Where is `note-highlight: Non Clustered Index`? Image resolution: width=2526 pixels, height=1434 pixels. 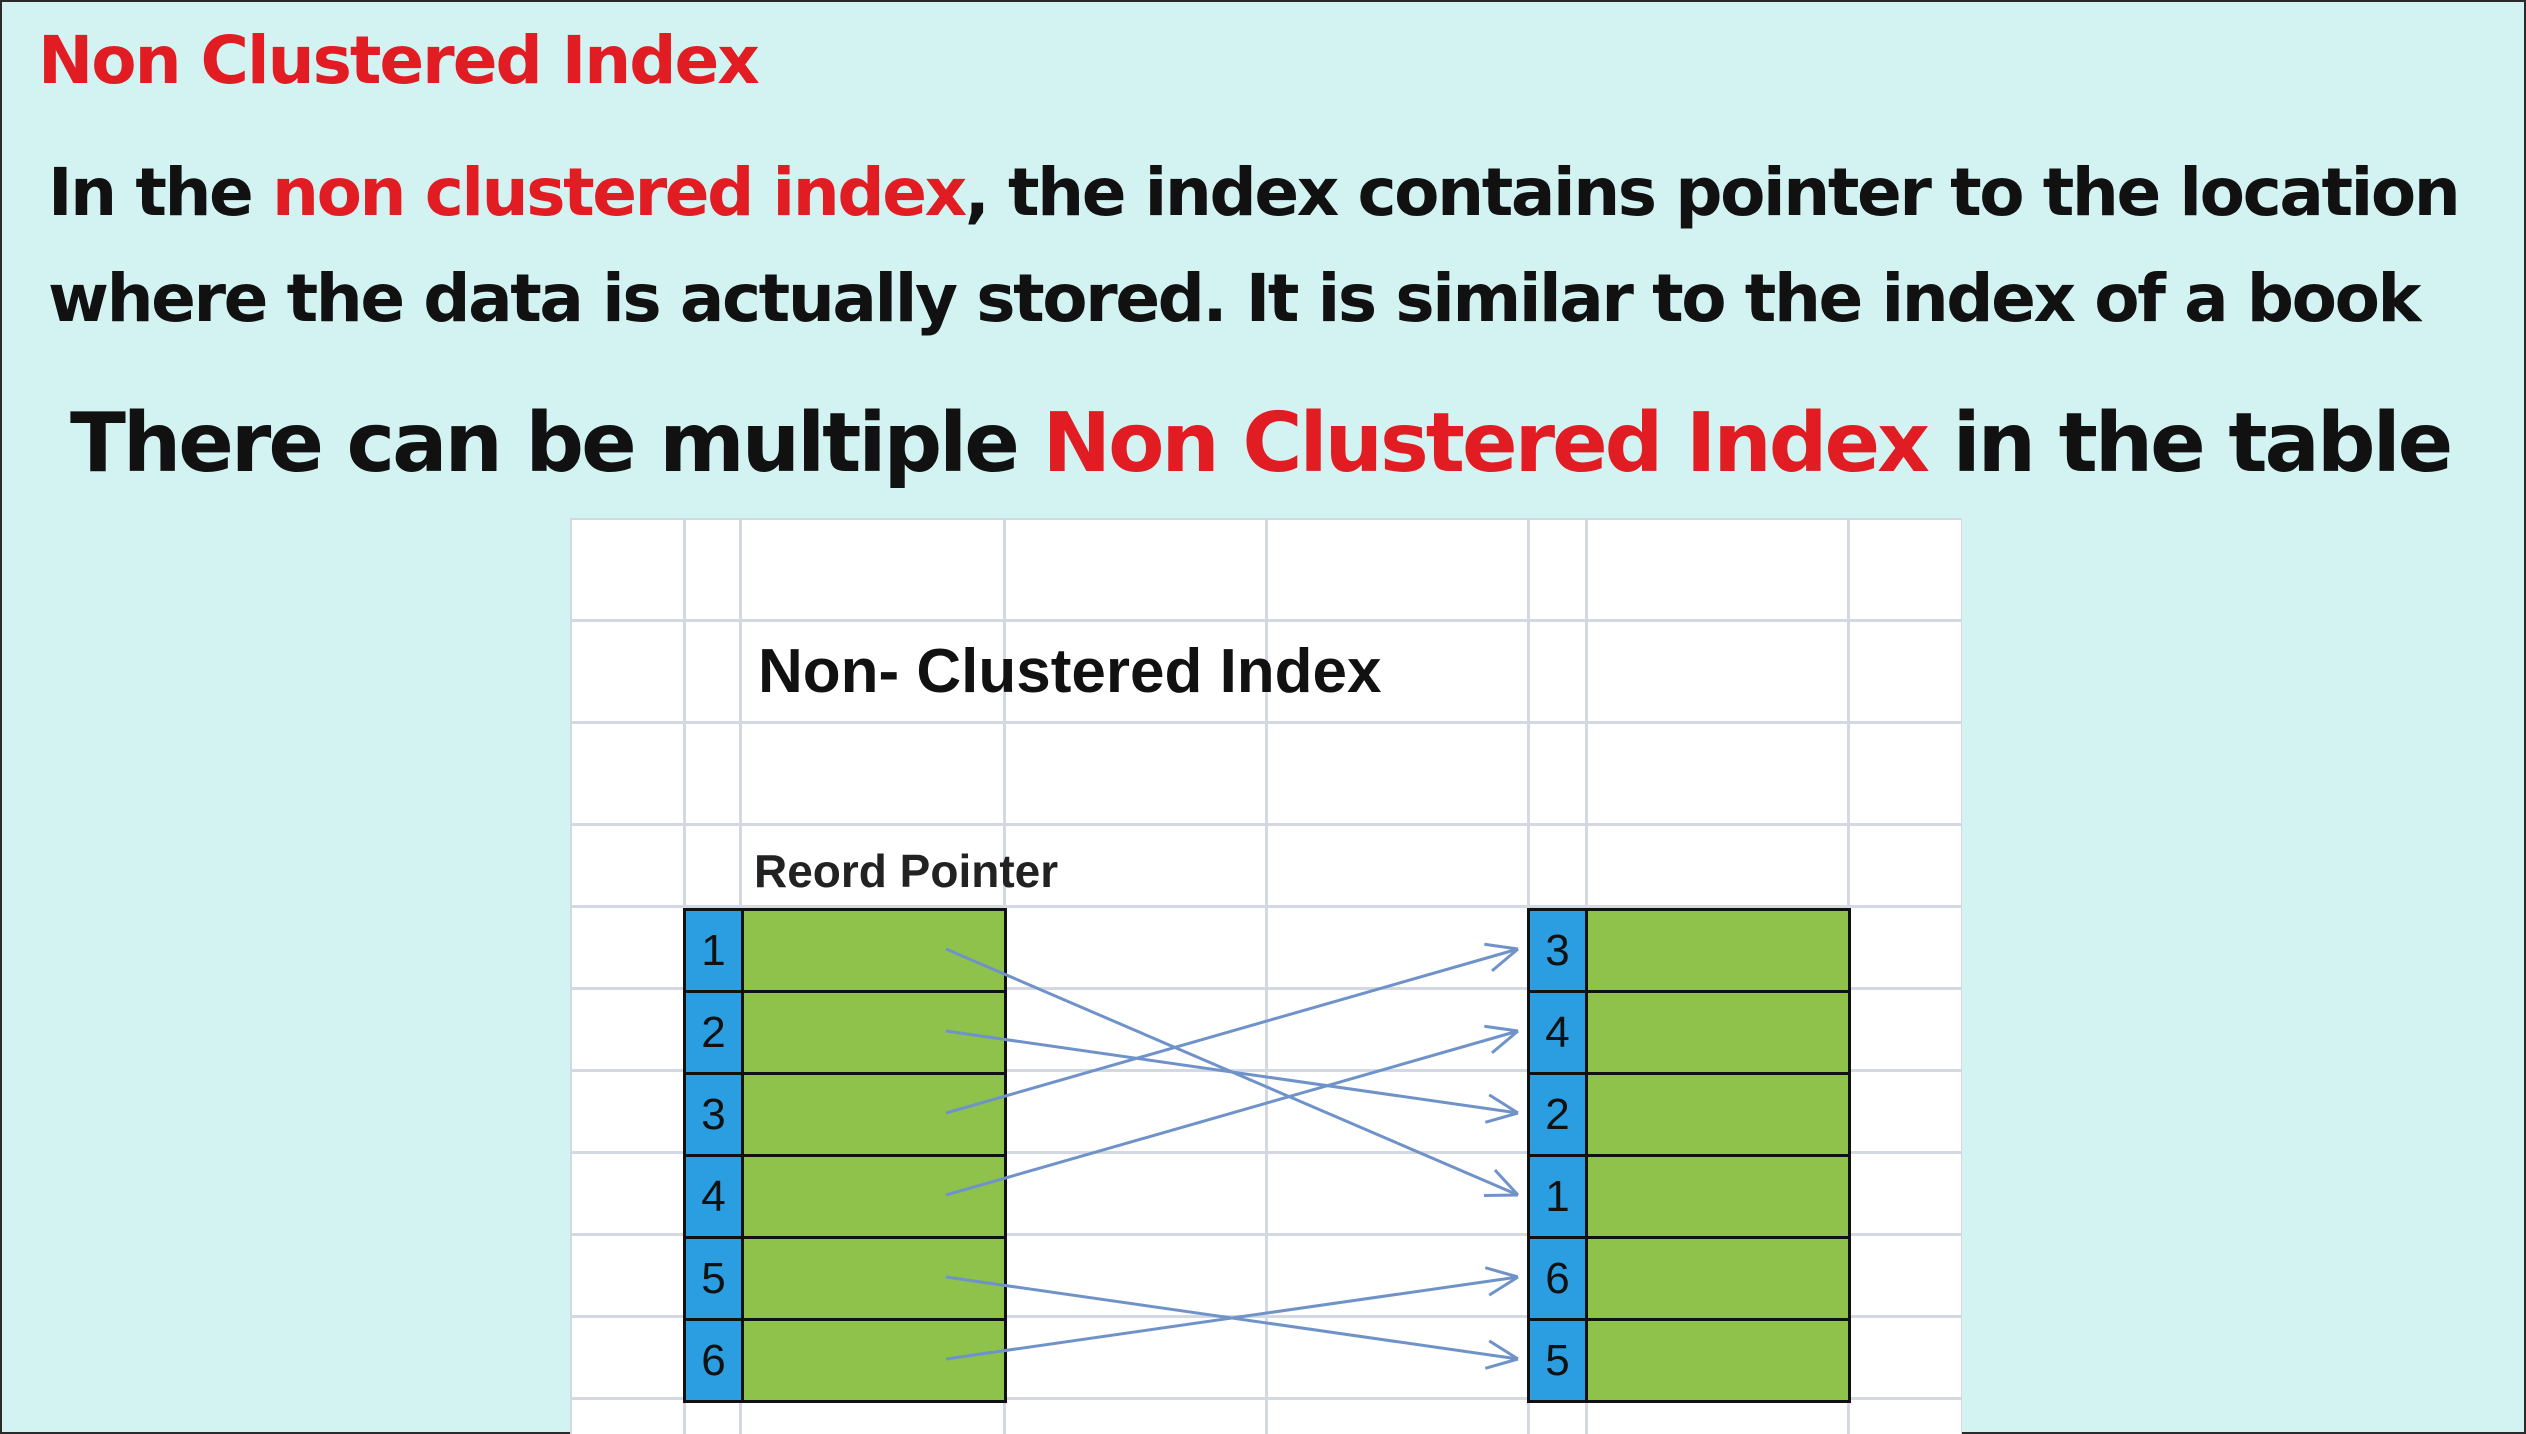 note-highlight: Non Clustered Index is located at coordinates (1486, 443).